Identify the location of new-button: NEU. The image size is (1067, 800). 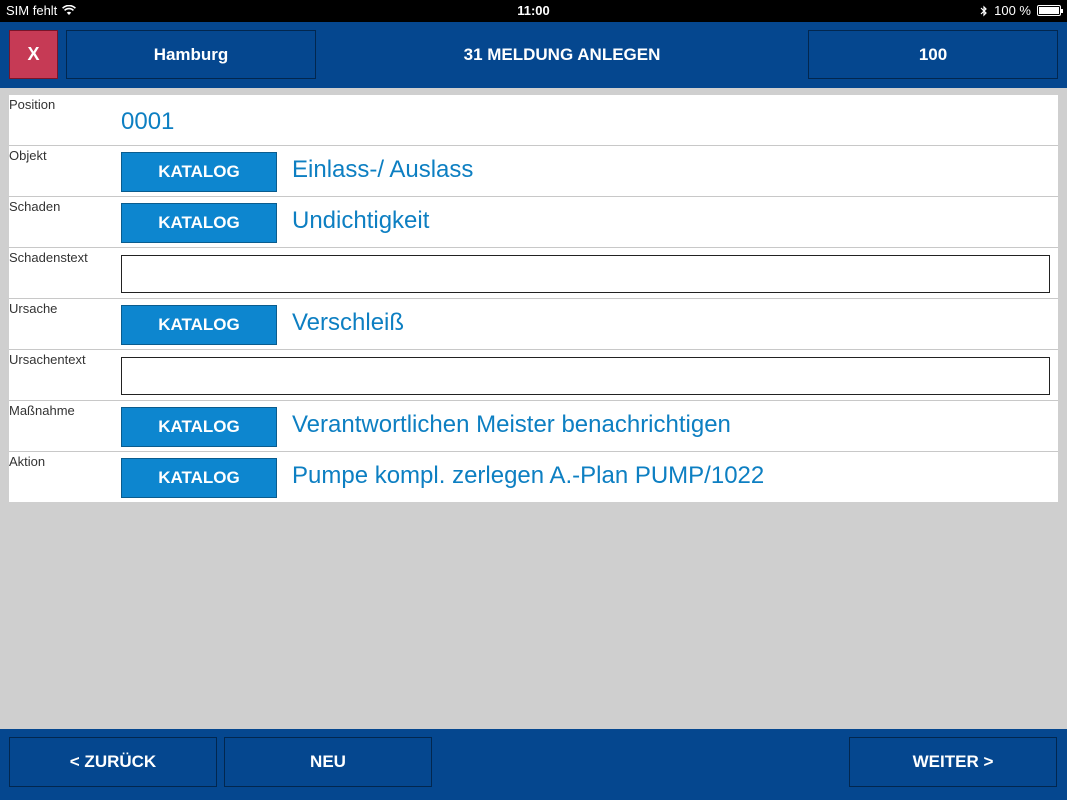
(328, 762).